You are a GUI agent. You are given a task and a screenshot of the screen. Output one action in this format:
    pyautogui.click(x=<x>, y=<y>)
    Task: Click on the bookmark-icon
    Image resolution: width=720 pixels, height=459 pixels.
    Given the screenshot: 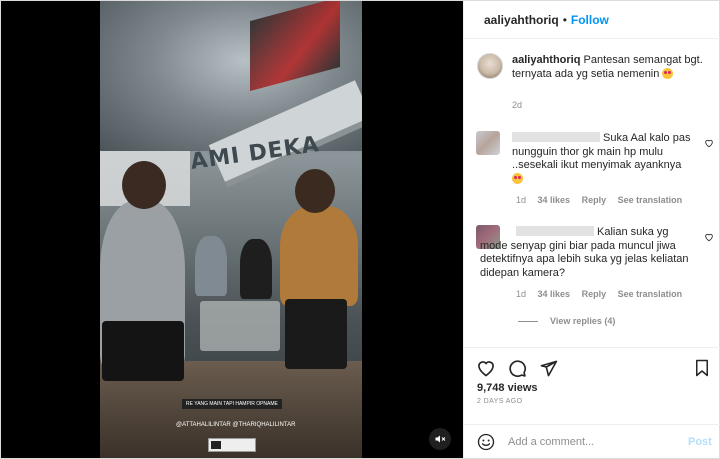 What is the action you would take?
    pyautogui.click(x=702, y=368)
    